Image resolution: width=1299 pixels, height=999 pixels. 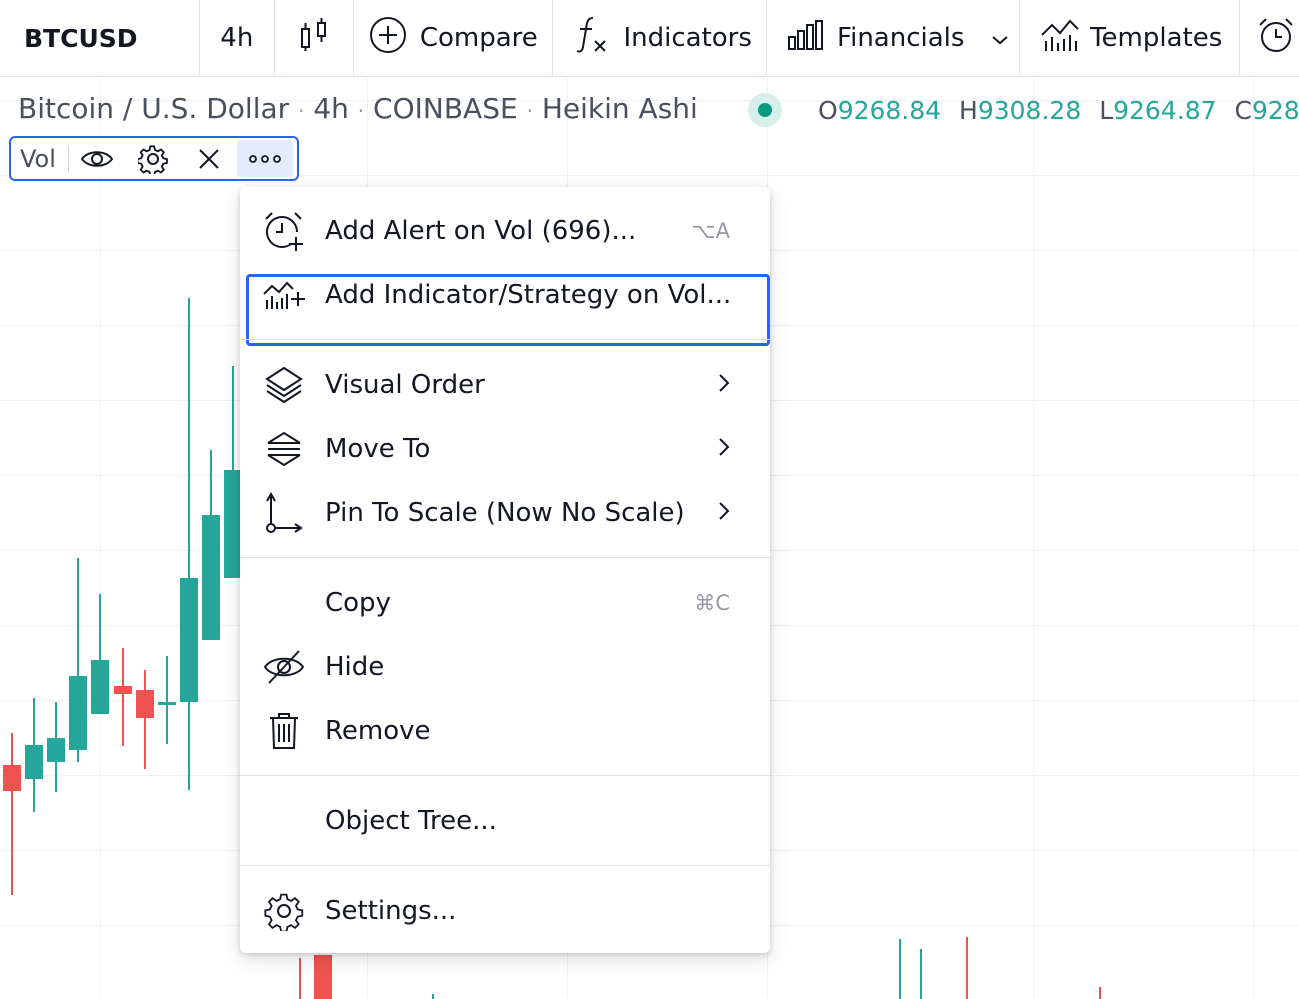 I want to click on interval-label: 4h, so click(x=237, y=38).